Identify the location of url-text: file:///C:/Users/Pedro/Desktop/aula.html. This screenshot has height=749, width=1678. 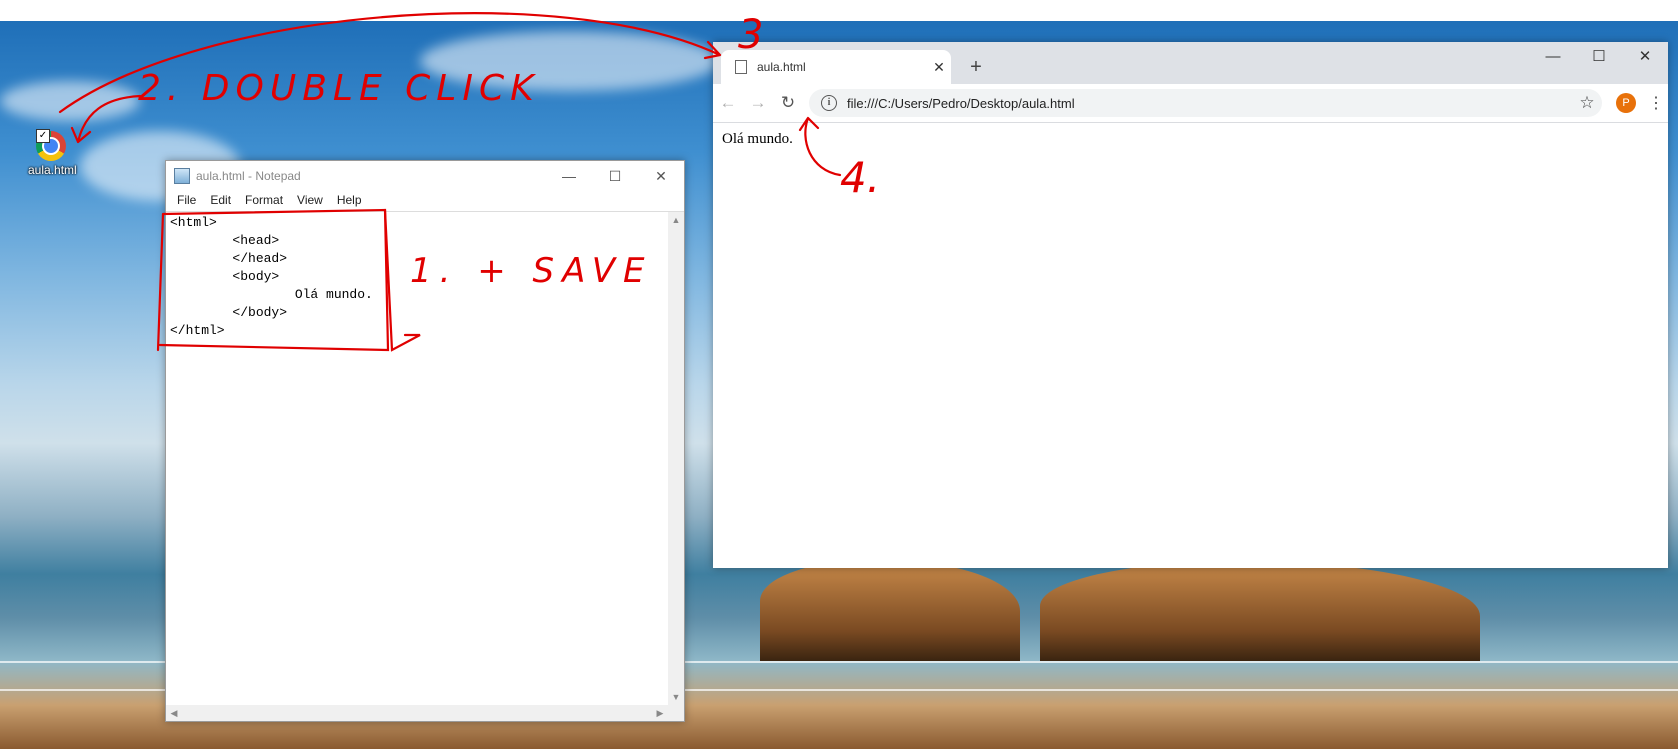
(1209, 103).